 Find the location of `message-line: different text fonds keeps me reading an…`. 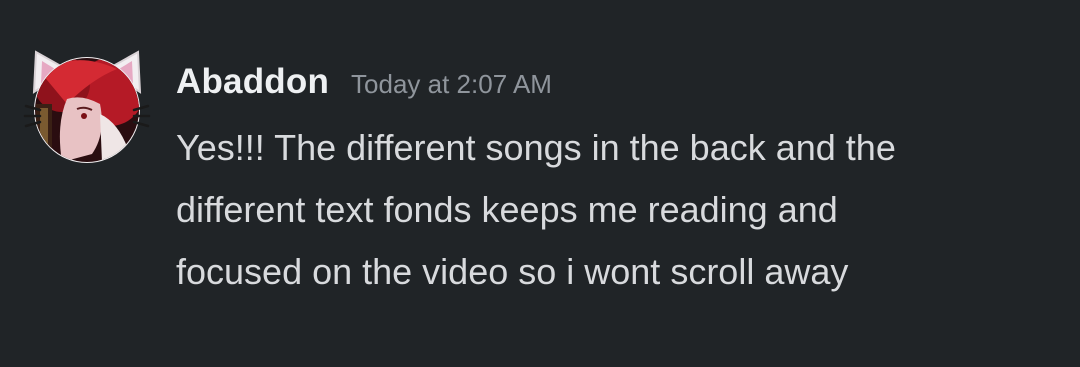

message-line: different text fonds keeps me reading an… is located at coordinates (507, 209).